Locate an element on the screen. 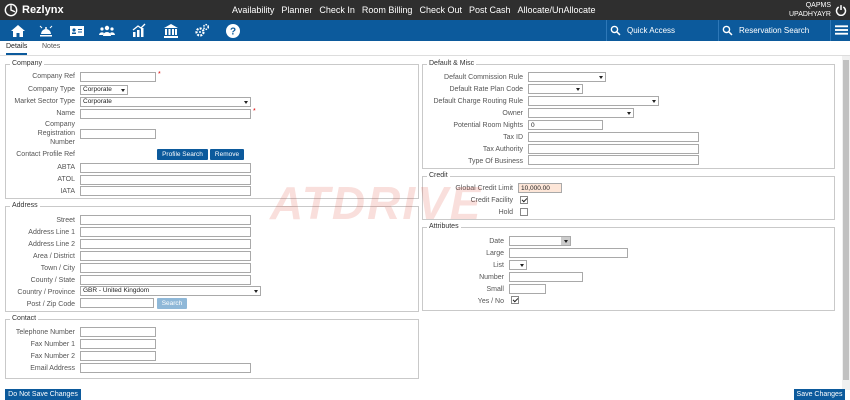 The image size is (850, 400). company-type-select: Corporate is located at coordinates (104, 90).